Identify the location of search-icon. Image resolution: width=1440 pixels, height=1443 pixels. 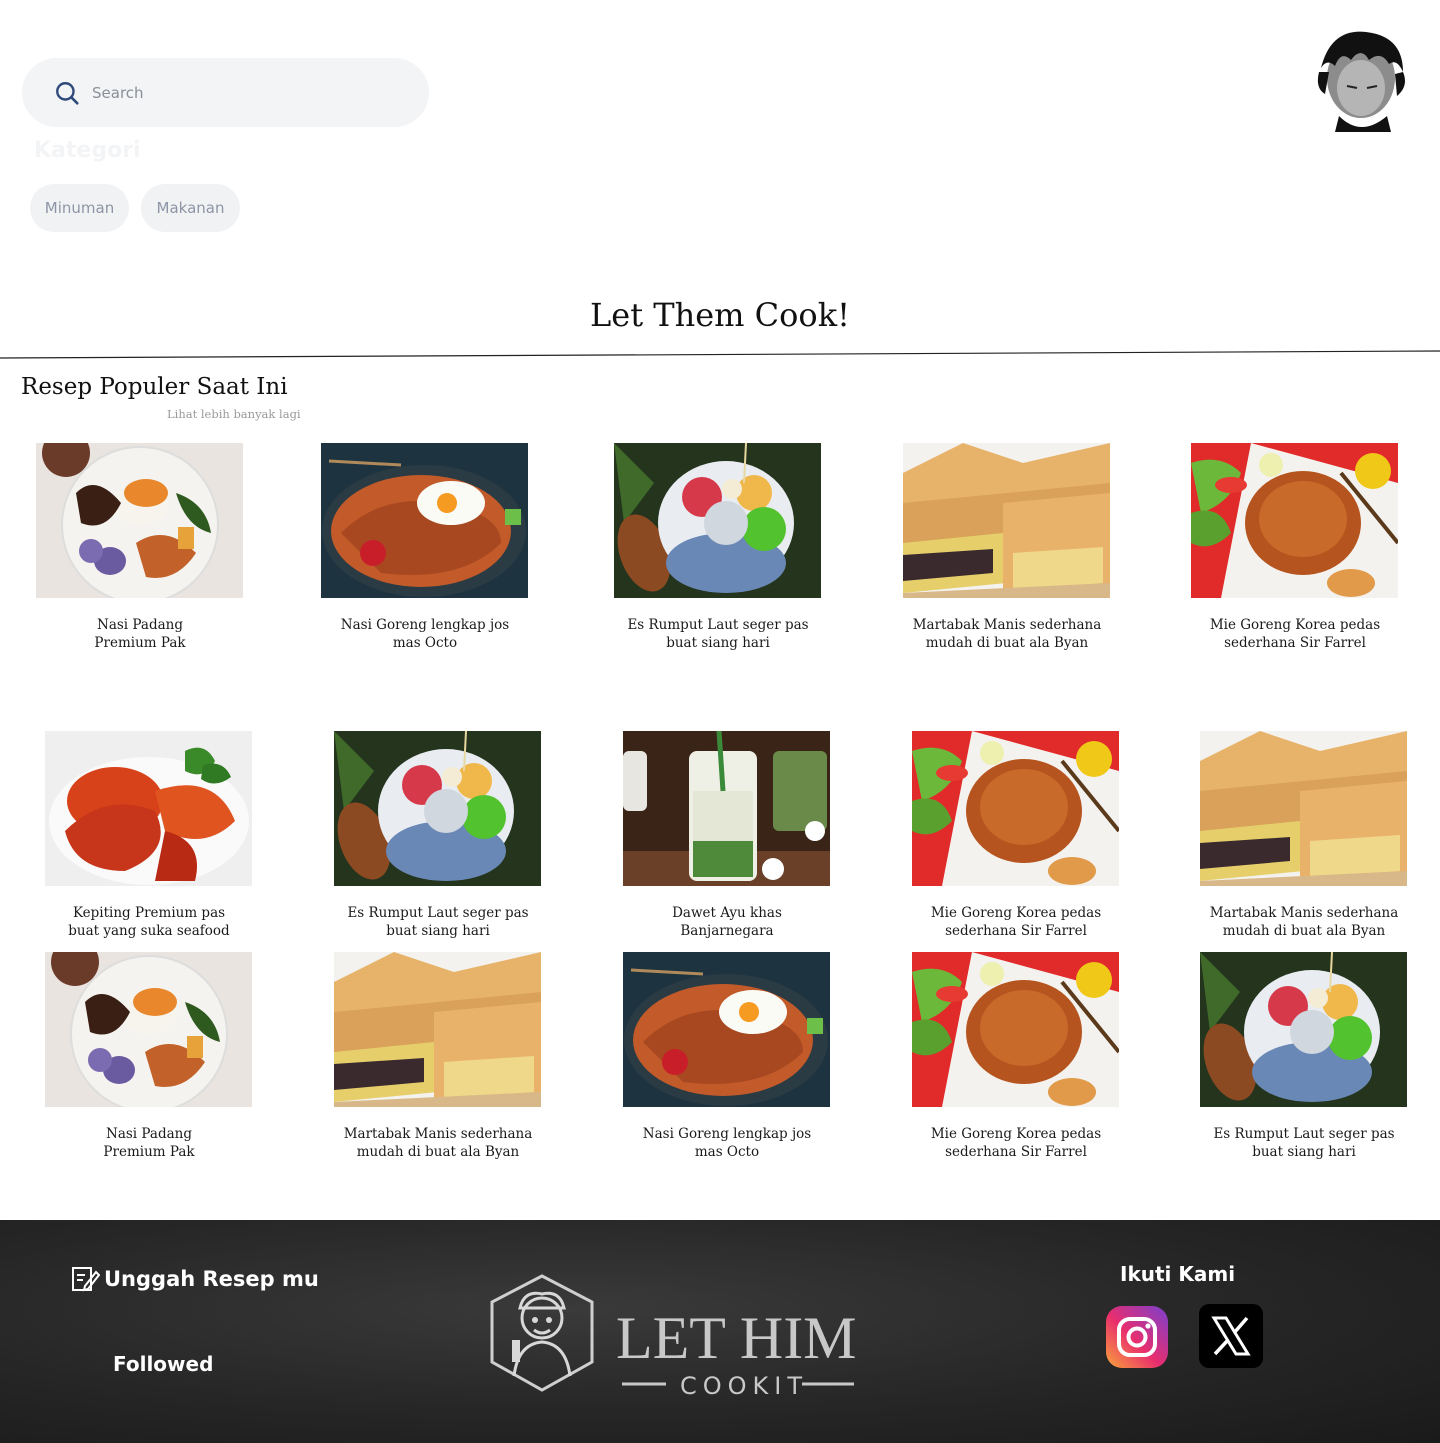
(67, 93).